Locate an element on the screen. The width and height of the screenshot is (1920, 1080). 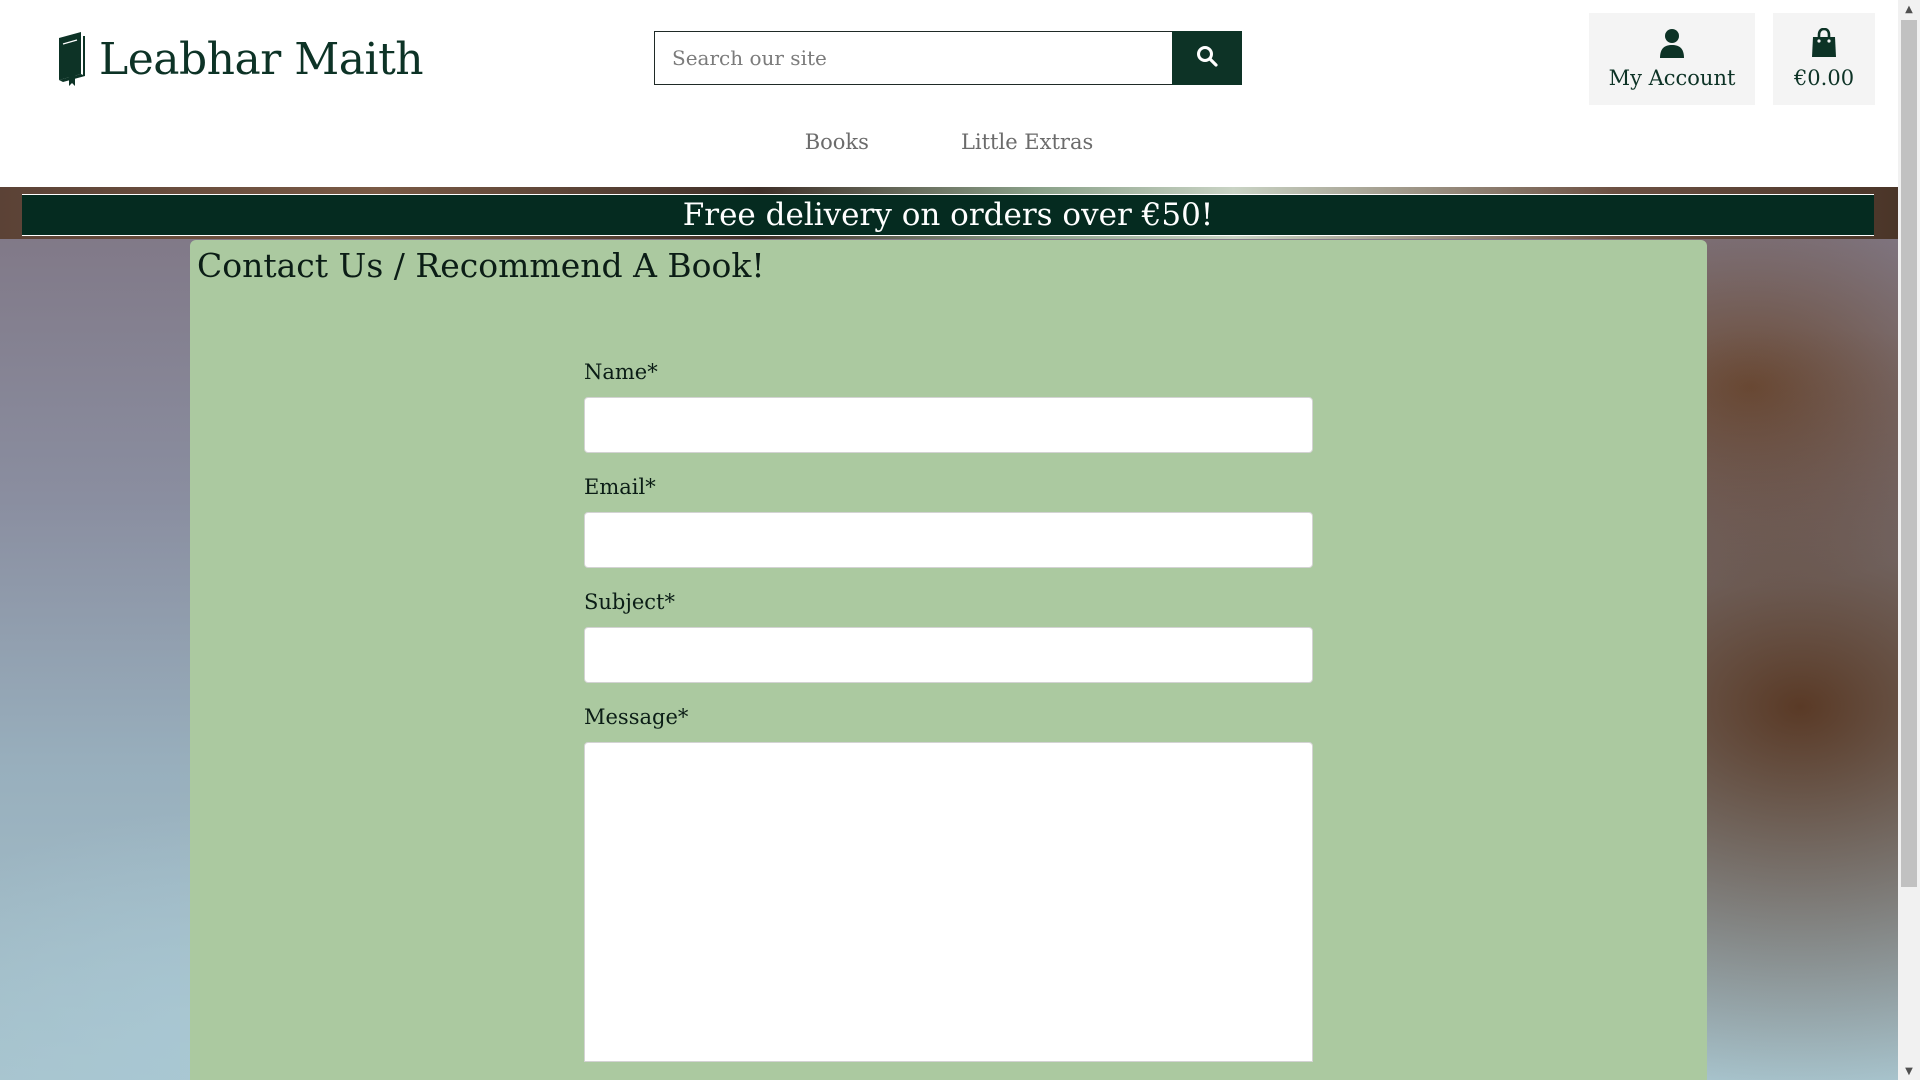
search-bar is located at coordinates (948, 58).